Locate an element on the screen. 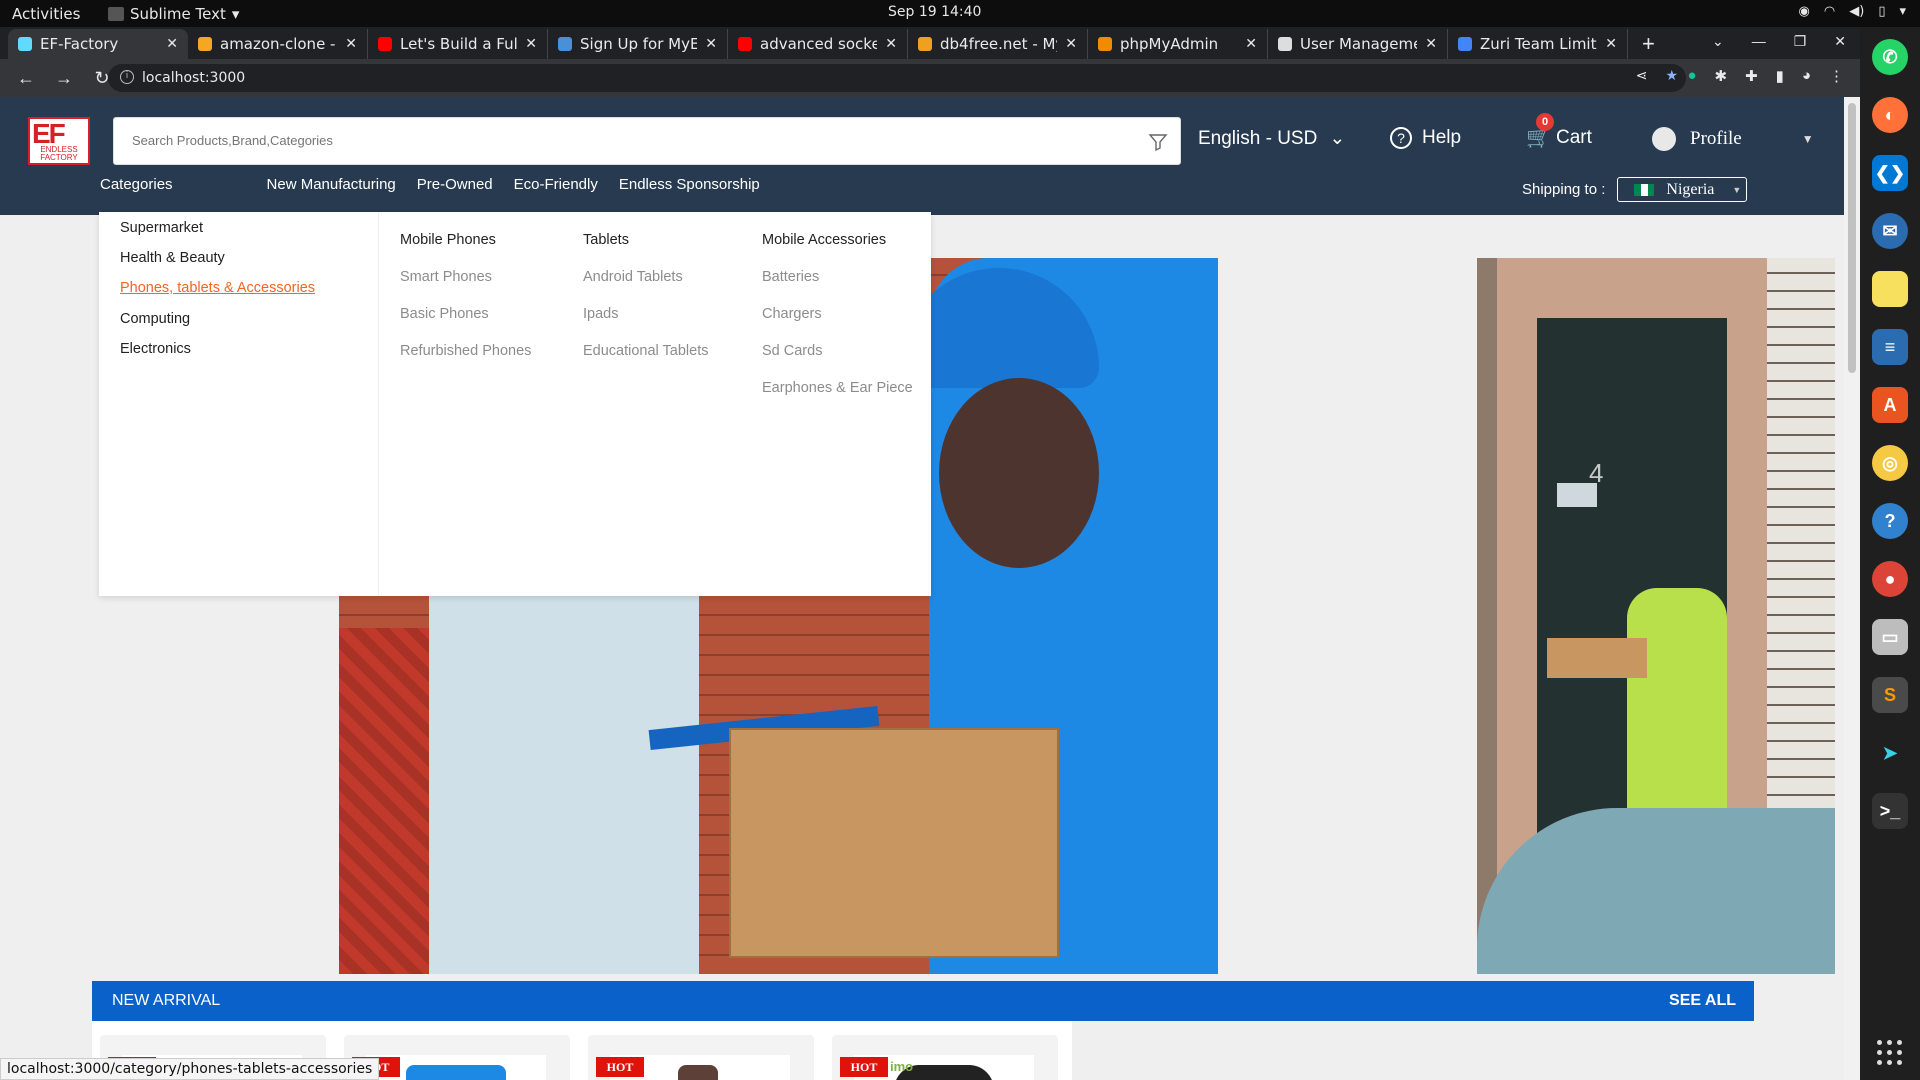  share-icon: ⋖ is located at coordinates (1642, 76).